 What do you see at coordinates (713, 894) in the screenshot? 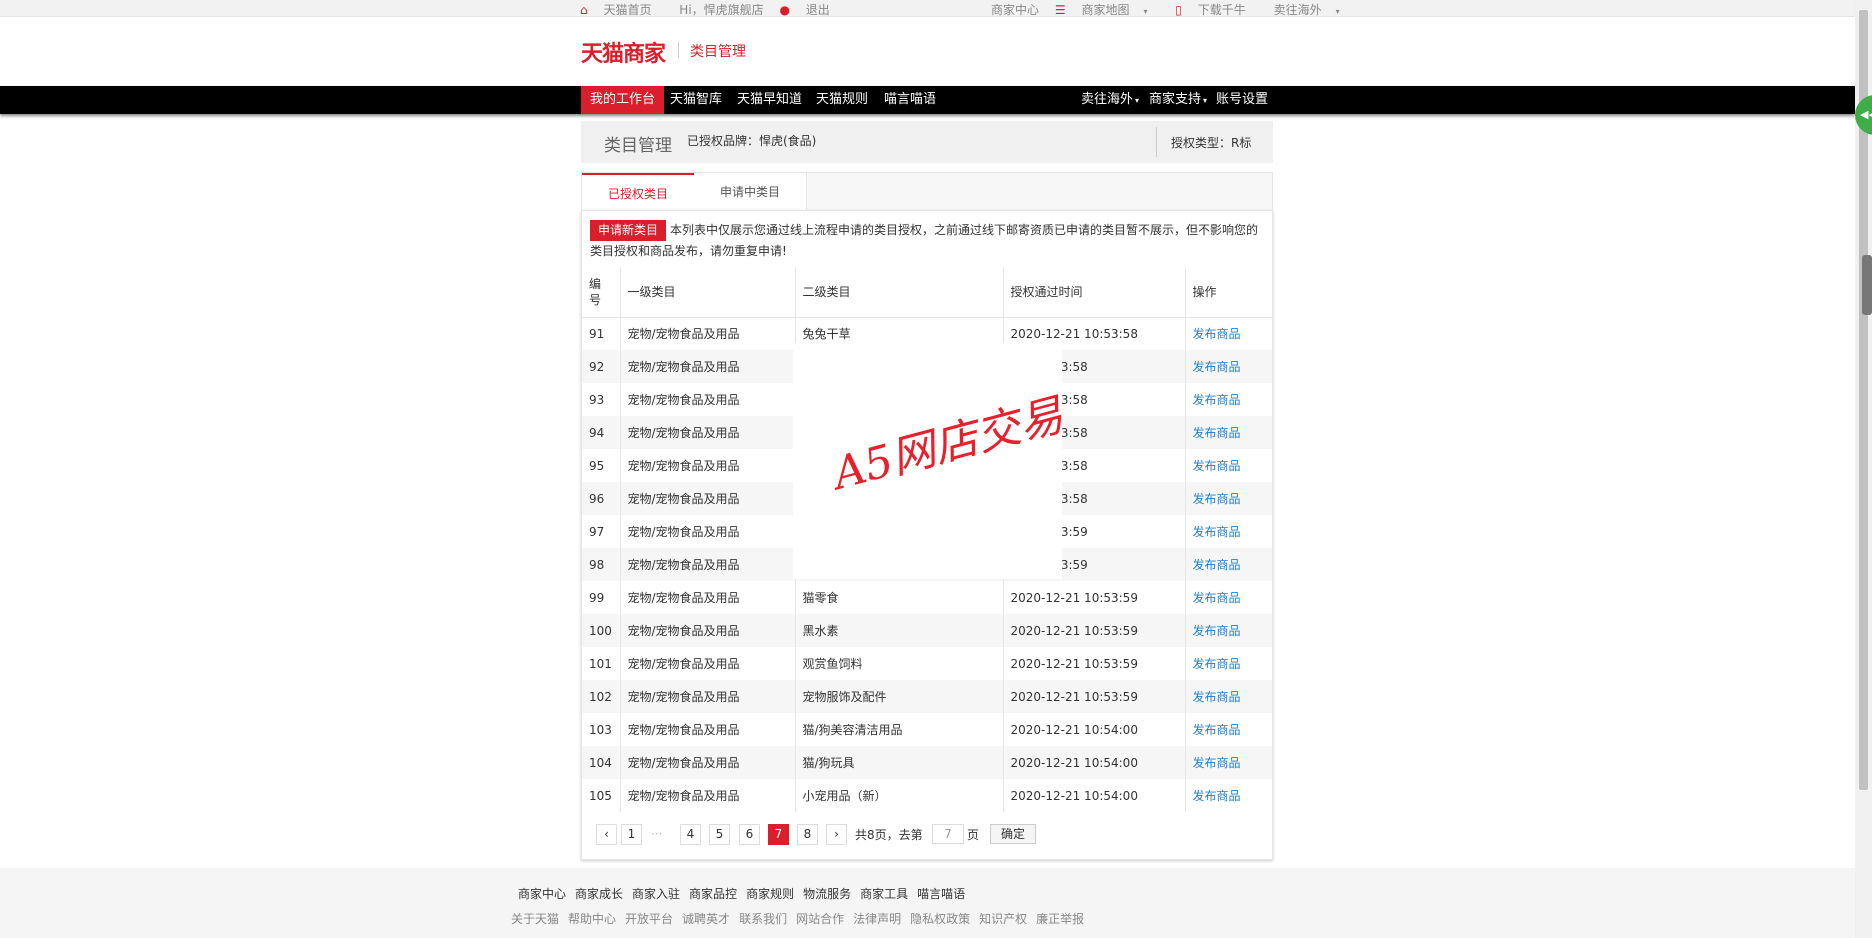
I see `footer-link: 商家品控` at bounding box center [713, 894].